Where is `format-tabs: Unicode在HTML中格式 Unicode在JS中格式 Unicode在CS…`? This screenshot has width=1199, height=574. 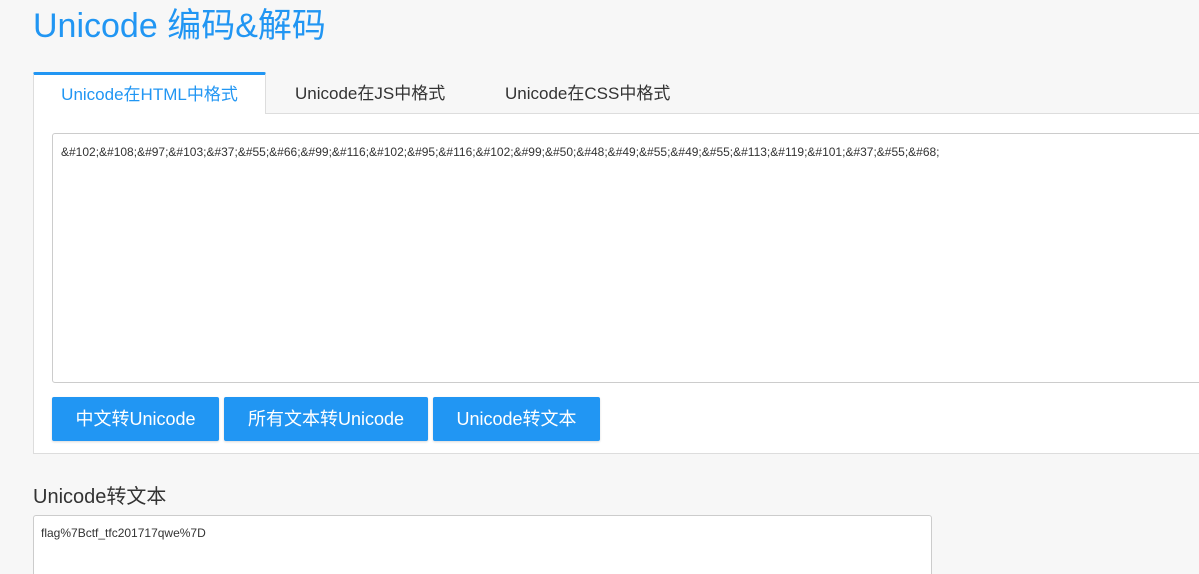
format-tabs: Unicode在HTML中格式 Unicode在JS中格式 Unicode在CS… is located at coordinates (616, 93).